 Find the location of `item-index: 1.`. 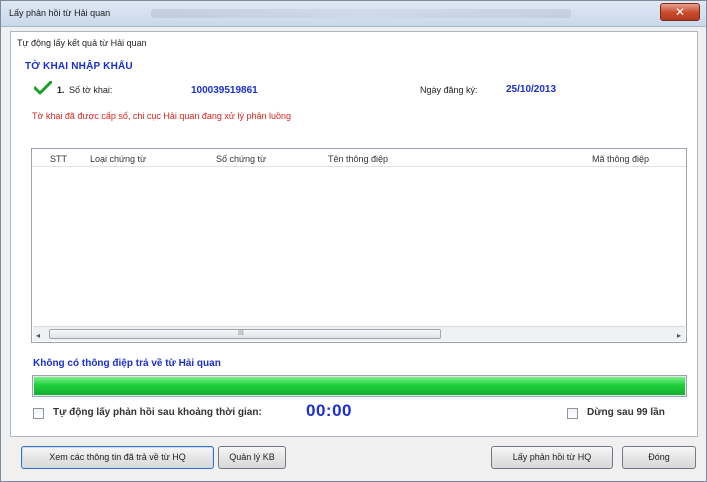

item-index: 1. is located at coordinates (61, 90).